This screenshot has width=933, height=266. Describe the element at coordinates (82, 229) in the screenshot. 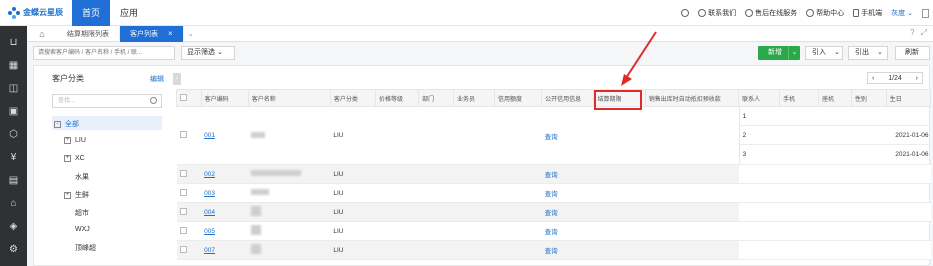

I see `tree-item-wxj: WXJ` at that location.